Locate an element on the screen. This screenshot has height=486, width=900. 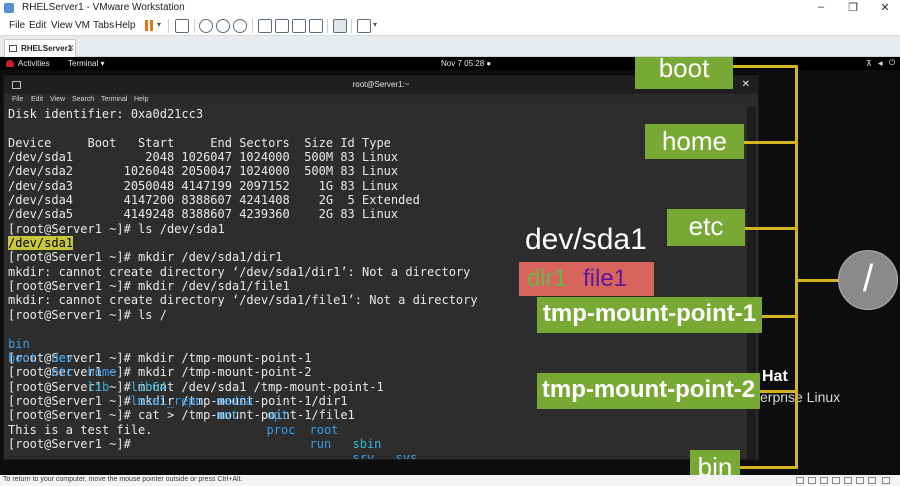
snapshot-icon is located at coordinates (206, 26).